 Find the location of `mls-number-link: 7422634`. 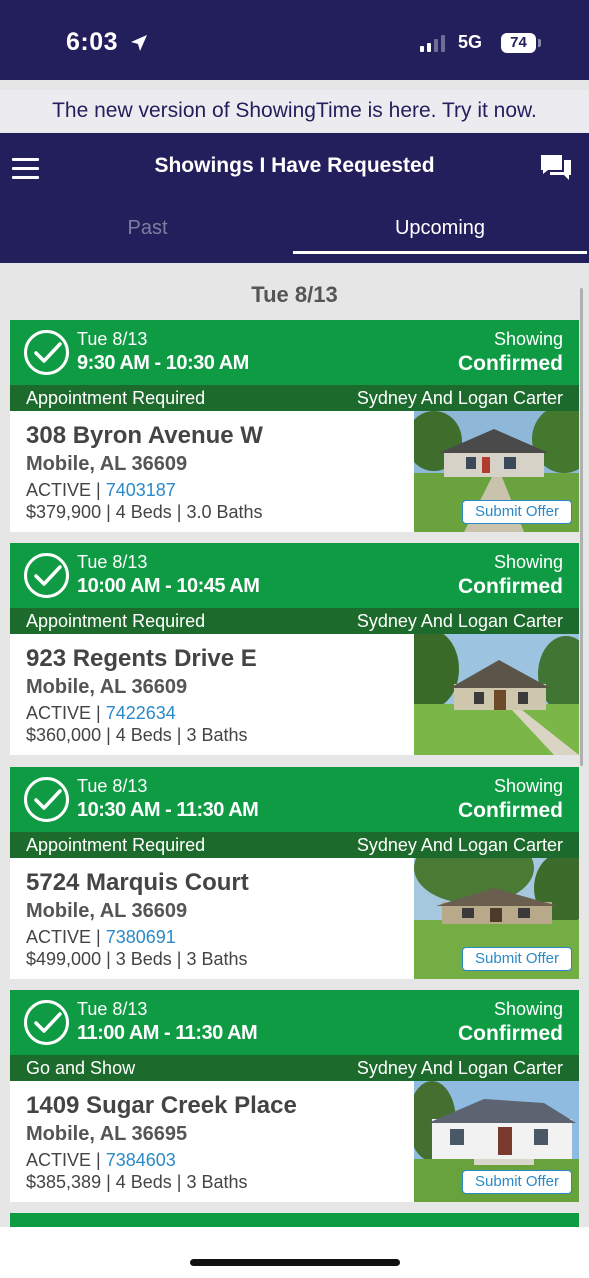

mls-number-link: 7422634 is located at coordinates (141, 713).